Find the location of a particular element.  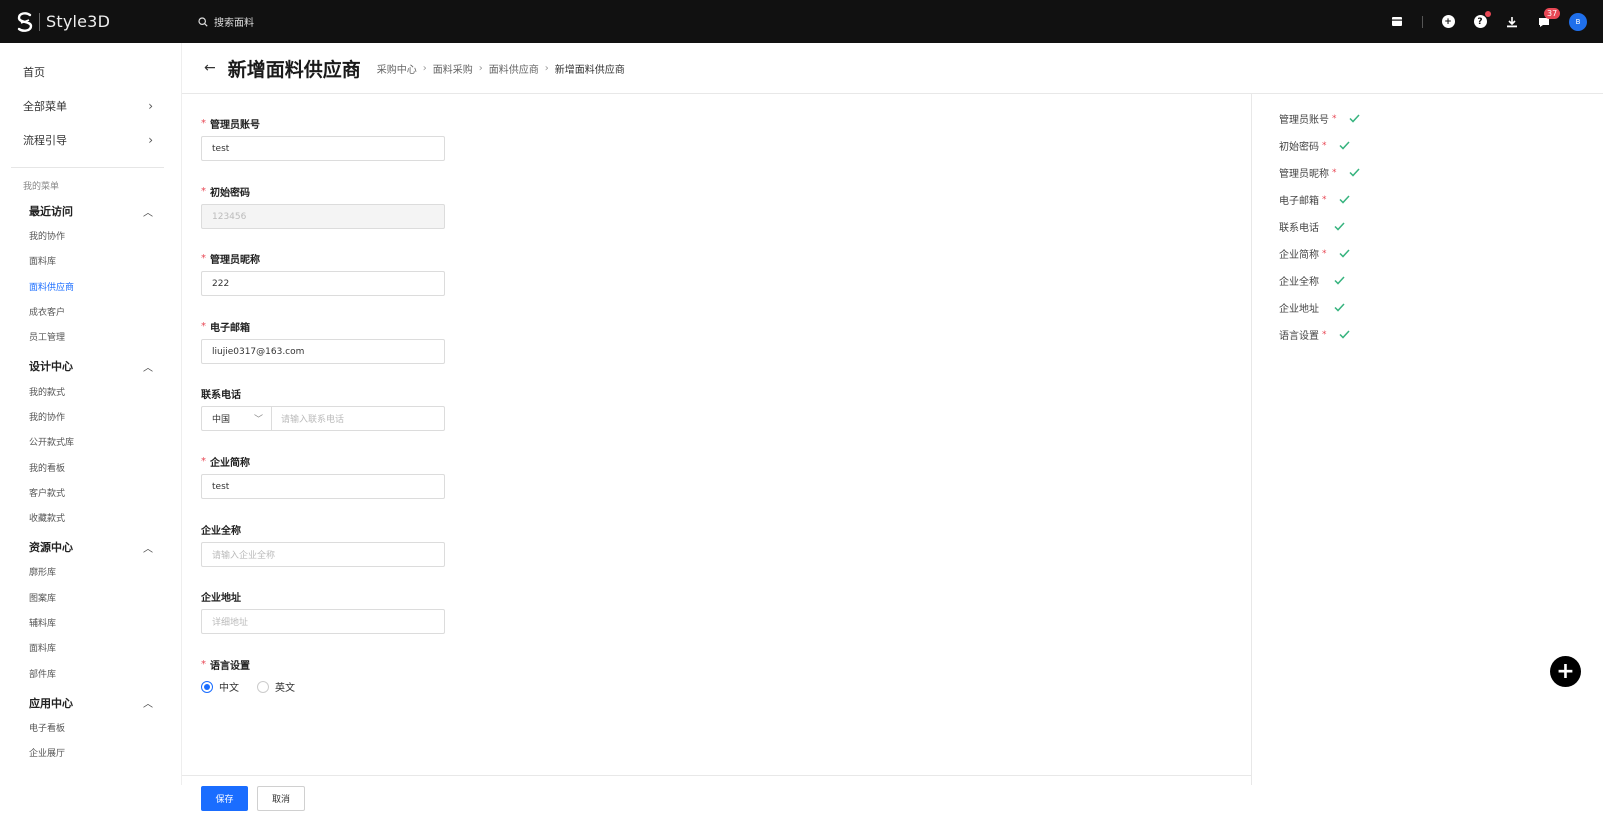

floating-add-button: + is located at coordinates (1565, 671).